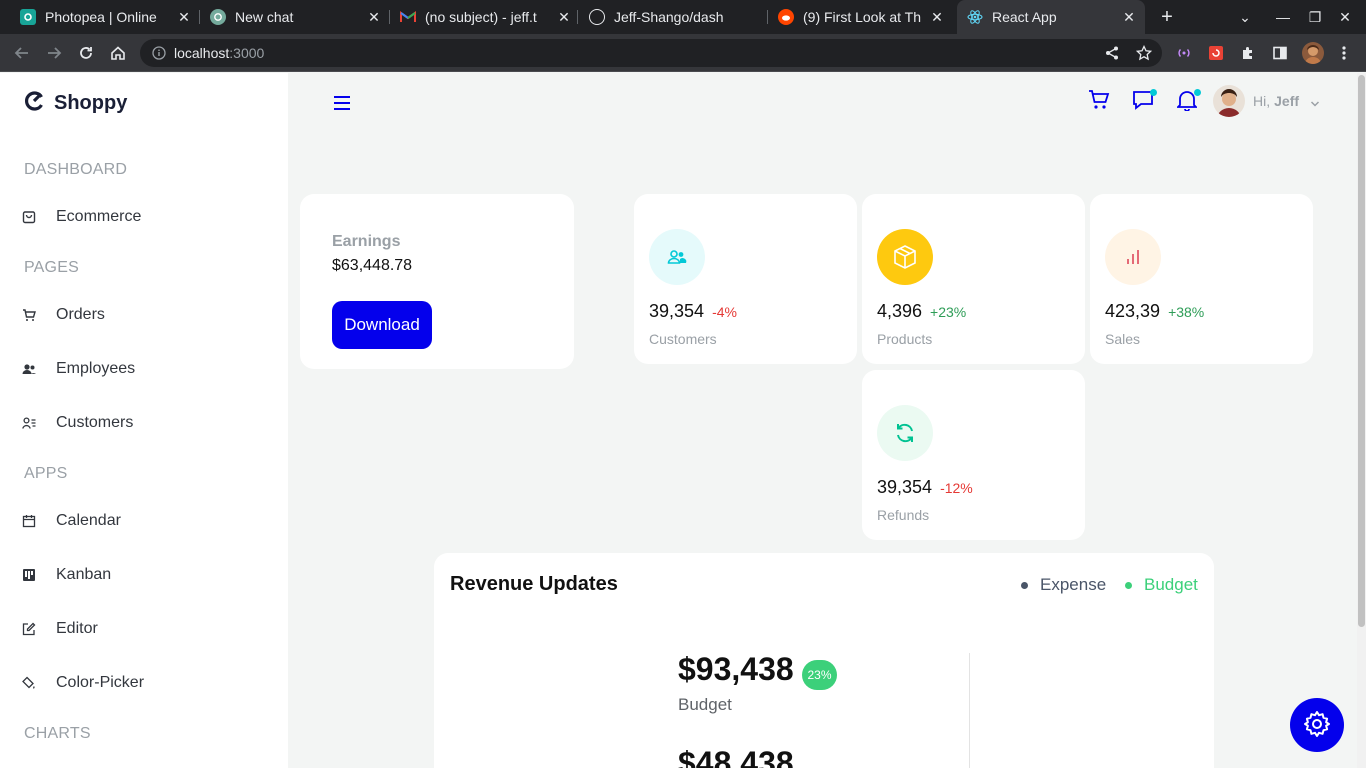 Image resolution: width=1366 pixels, height=768 pixels. I want to click on minimize-icon: —, so click(1283, 17).